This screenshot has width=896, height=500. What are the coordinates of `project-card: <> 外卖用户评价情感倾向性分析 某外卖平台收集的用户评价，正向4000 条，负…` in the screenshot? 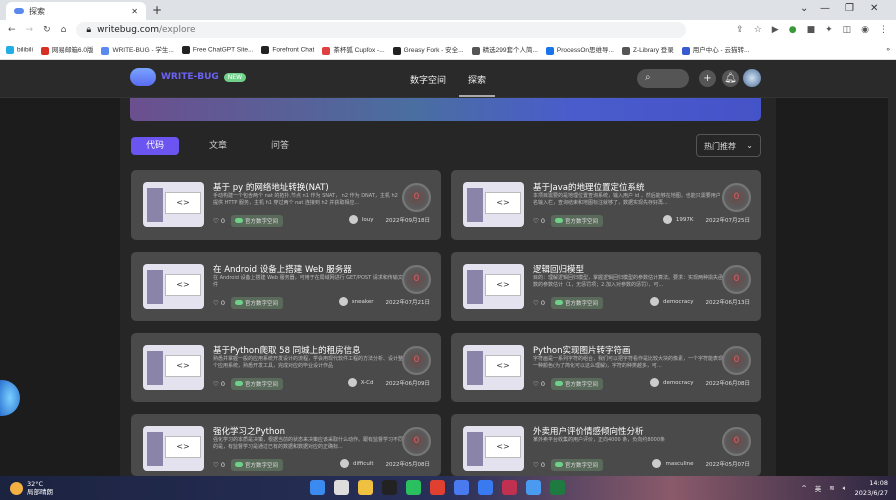 It's located at (606, 445).